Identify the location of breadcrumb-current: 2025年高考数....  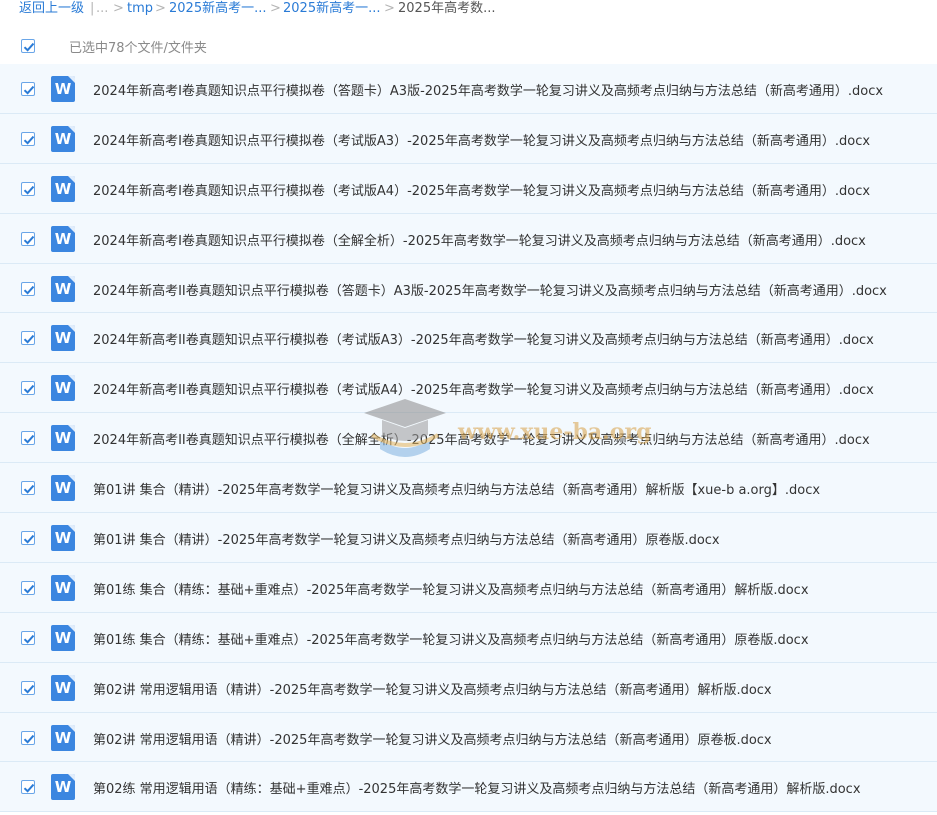
(447, 8).